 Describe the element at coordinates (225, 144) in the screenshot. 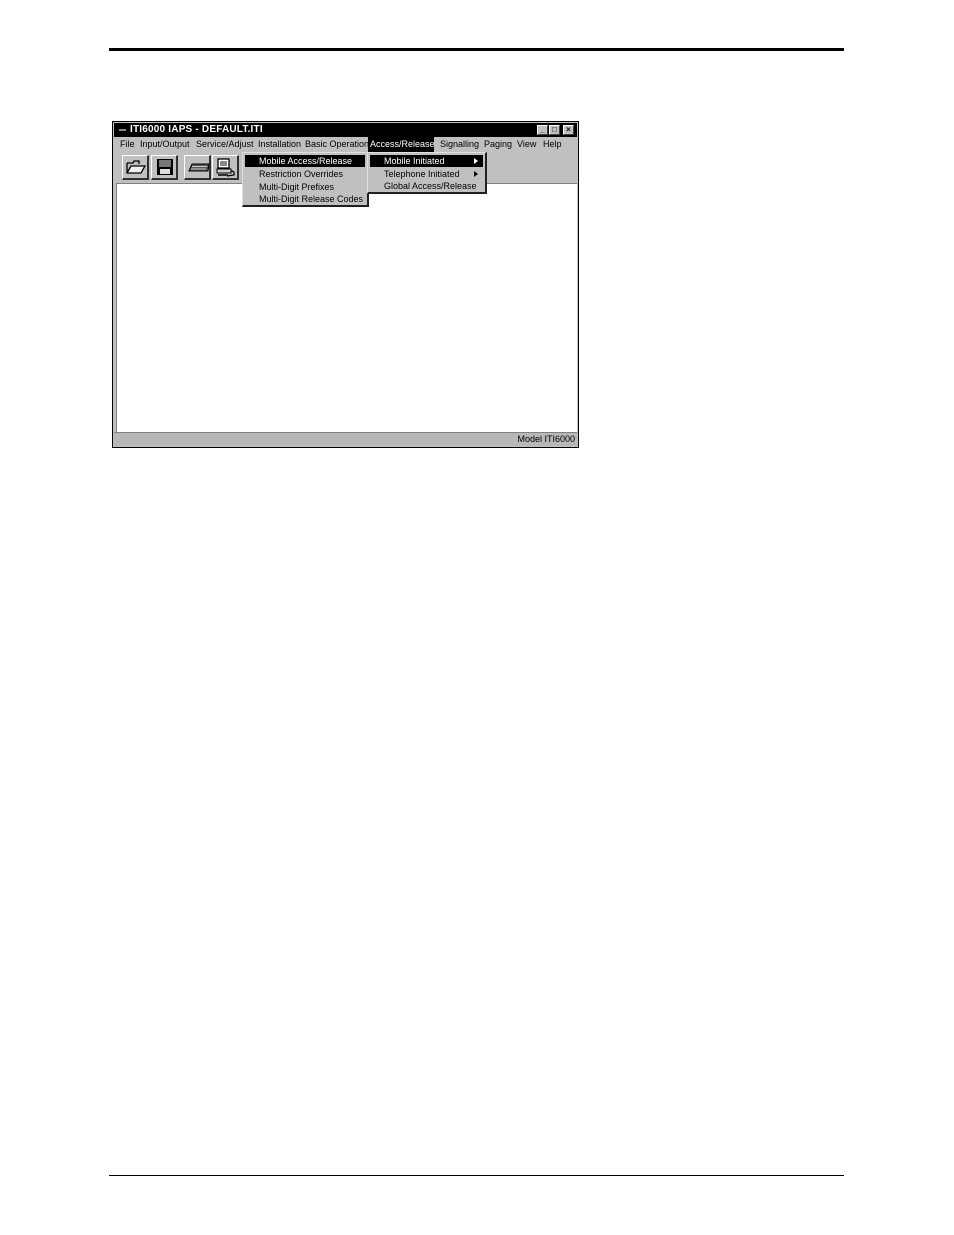

I see `menu-service-adjust: Service/Adjust` at that location.